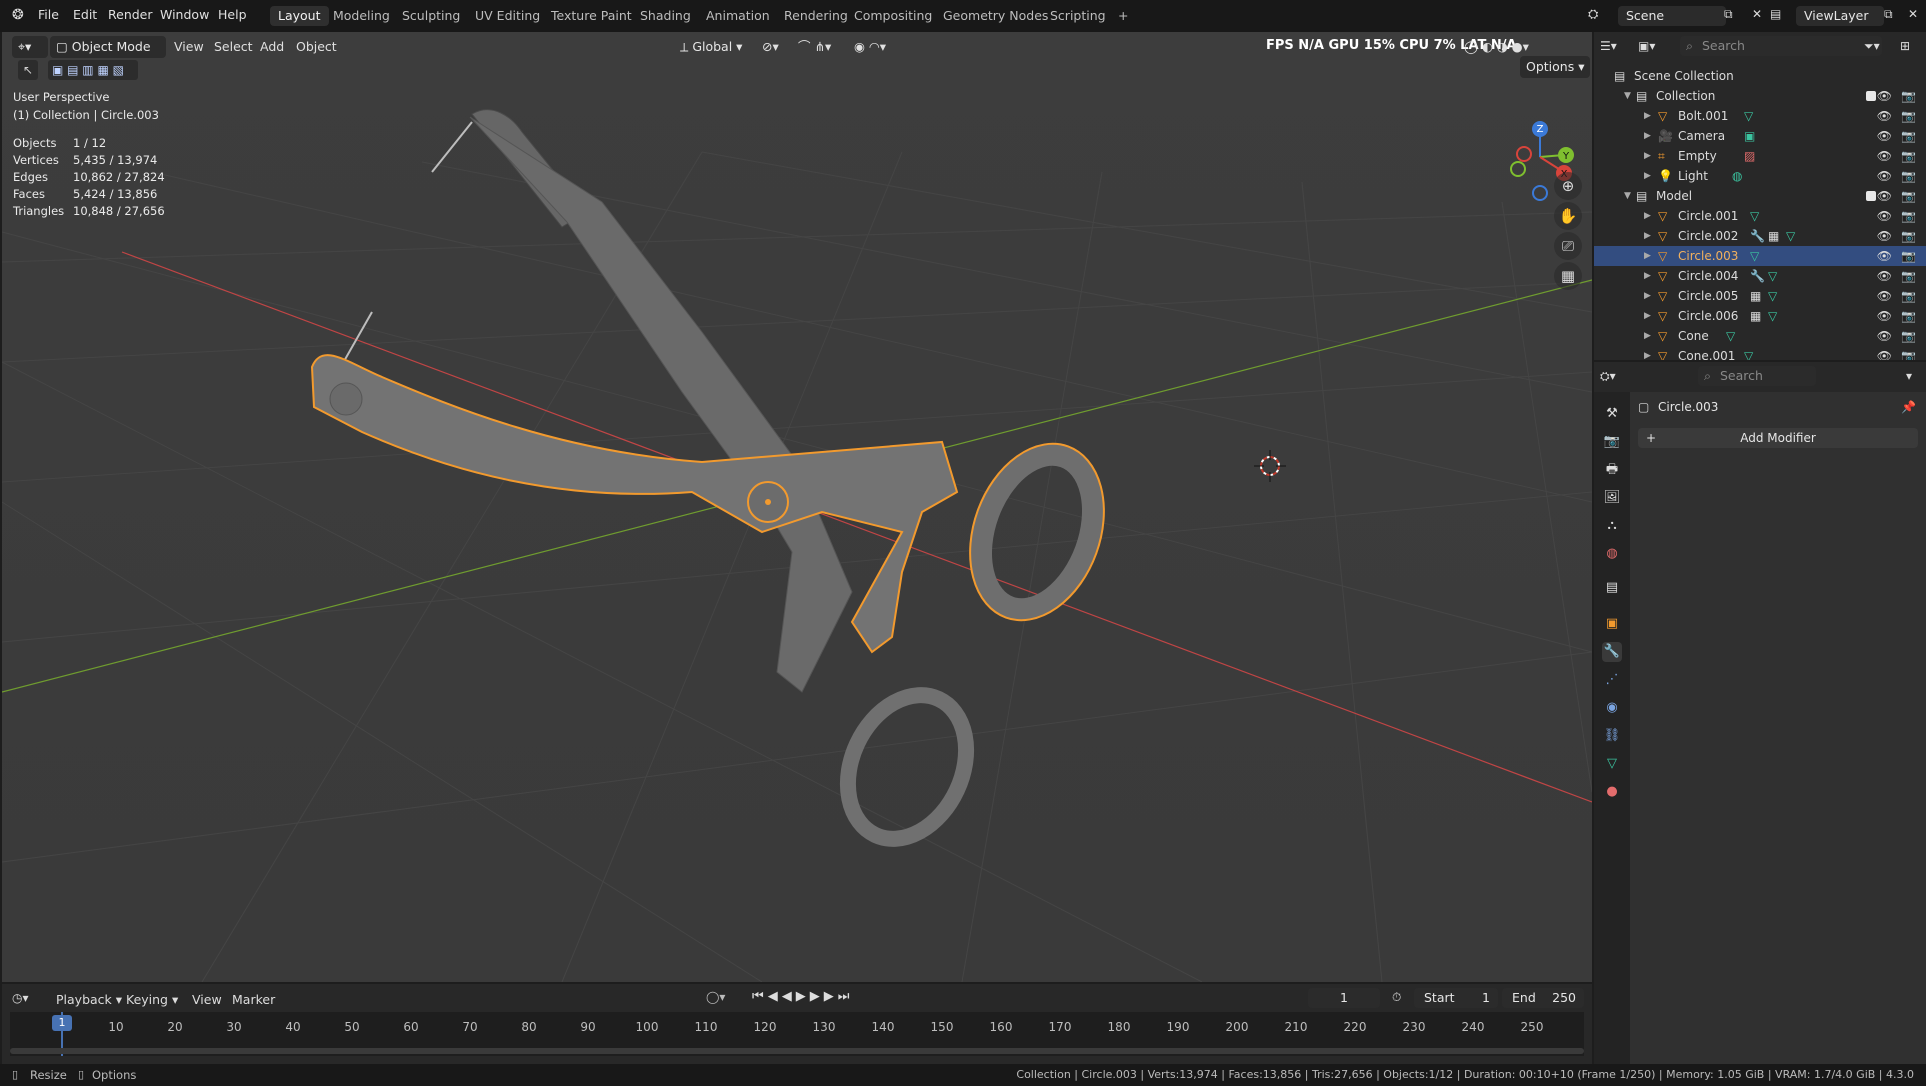 This screenshot has width=1926, height=1086. What do you see at coordinates (816, 16) in the screenshot?
I see `tab-rendering: Rendering` at bounding box center [816, 16].